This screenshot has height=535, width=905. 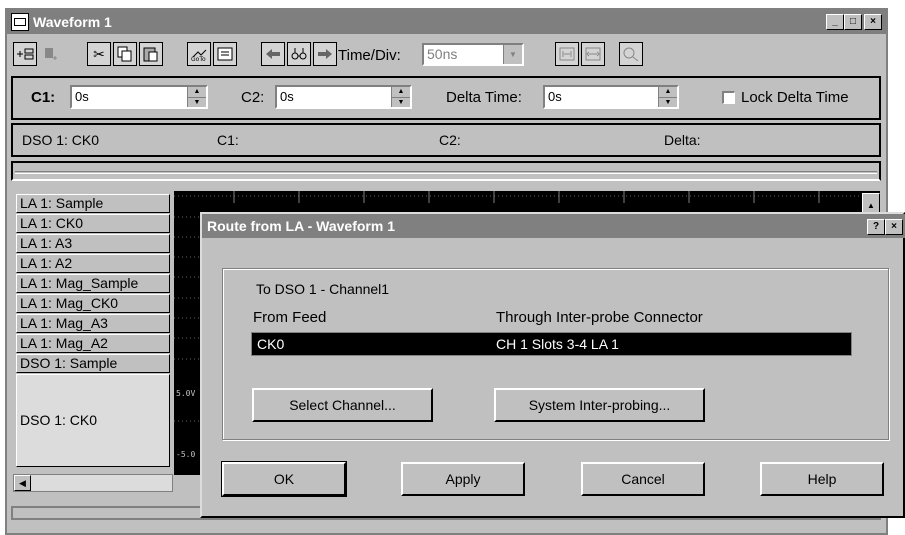 I want to click on c1-value: 0s, so click(x=82, y=96).